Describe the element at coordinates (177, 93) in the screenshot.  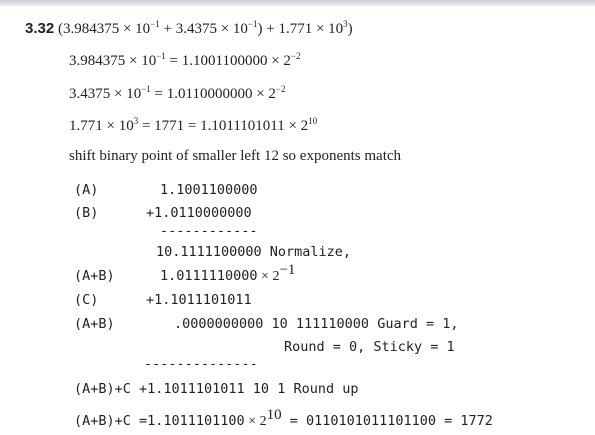
I see `conversion-line: 3.4375 × 10−1 = 1.0110000000 × 2−2` at that location.